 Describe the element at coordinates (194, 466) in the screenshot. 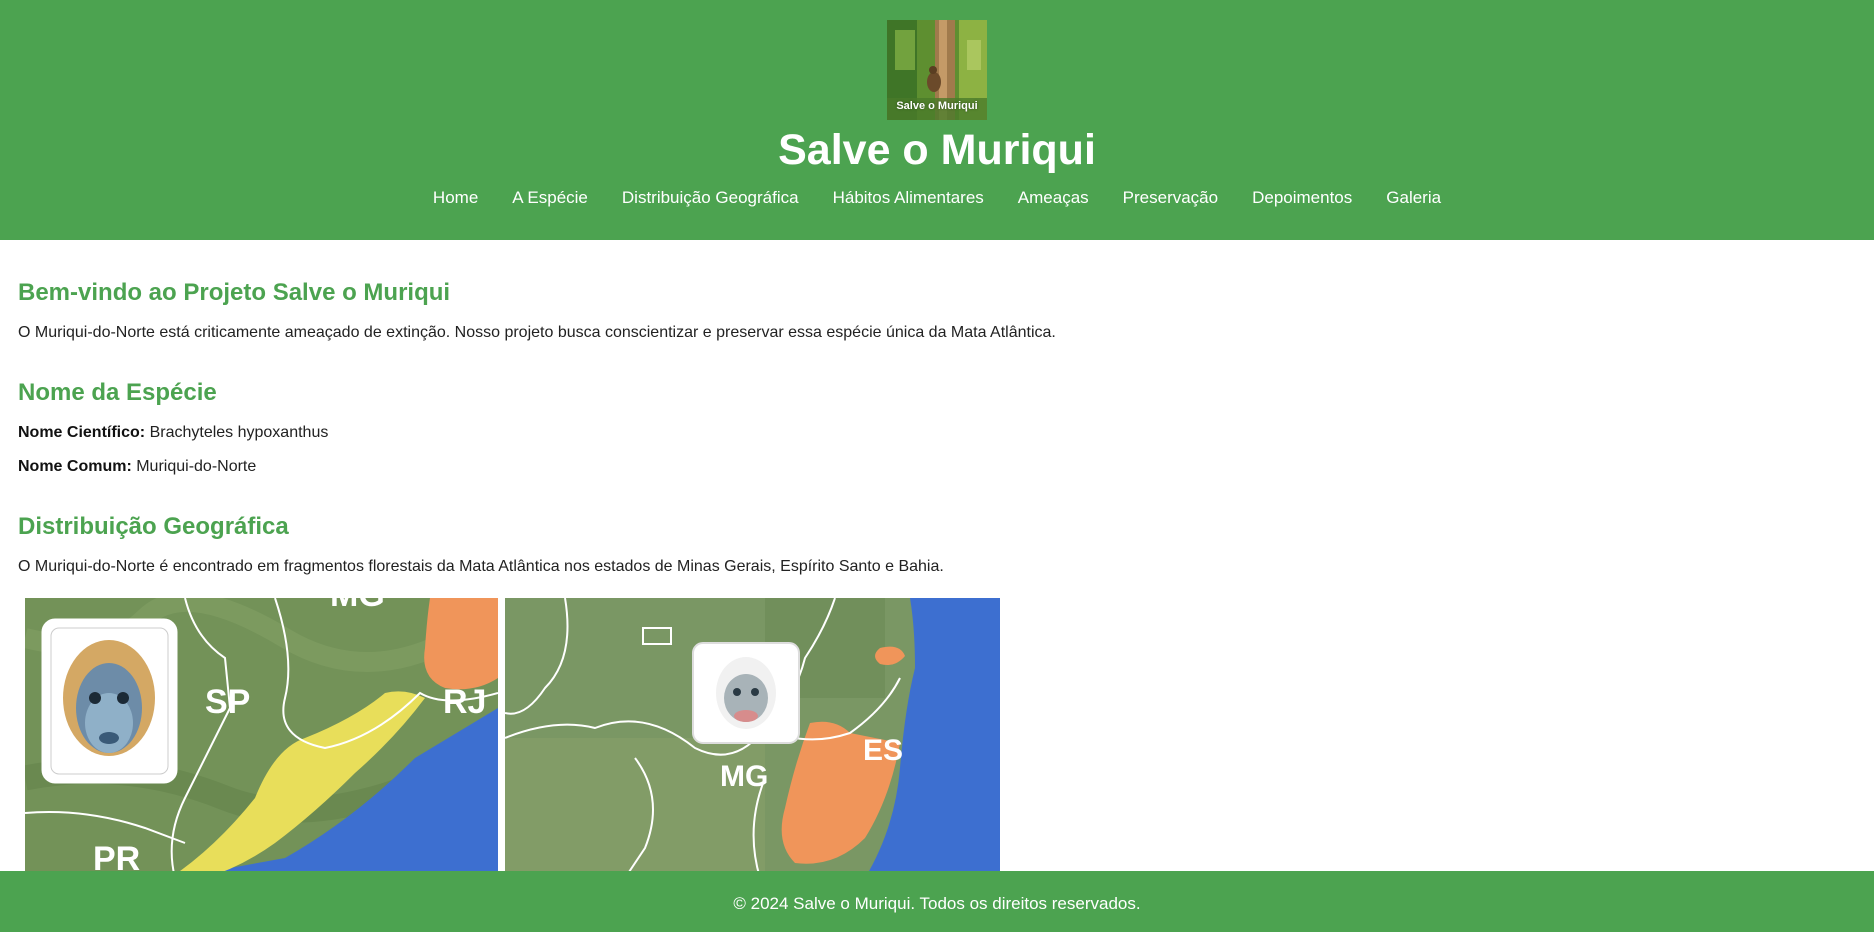

I see `common-name-value: Muriqui-do-Norte` at that location.